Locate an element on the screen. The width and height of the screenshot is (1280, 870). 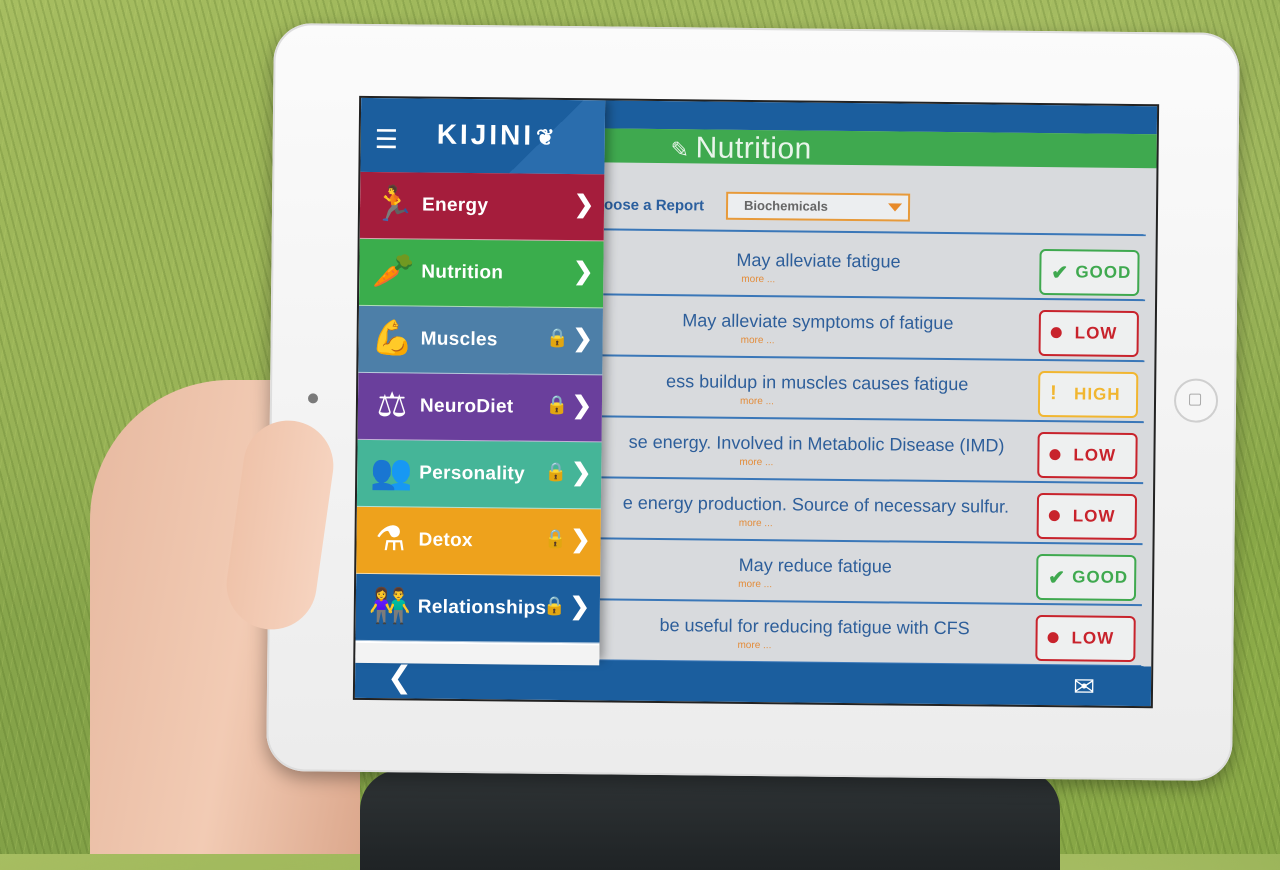
menu-item-energy: 🏃 Energy ❯ is located at coordinates (482, 206).